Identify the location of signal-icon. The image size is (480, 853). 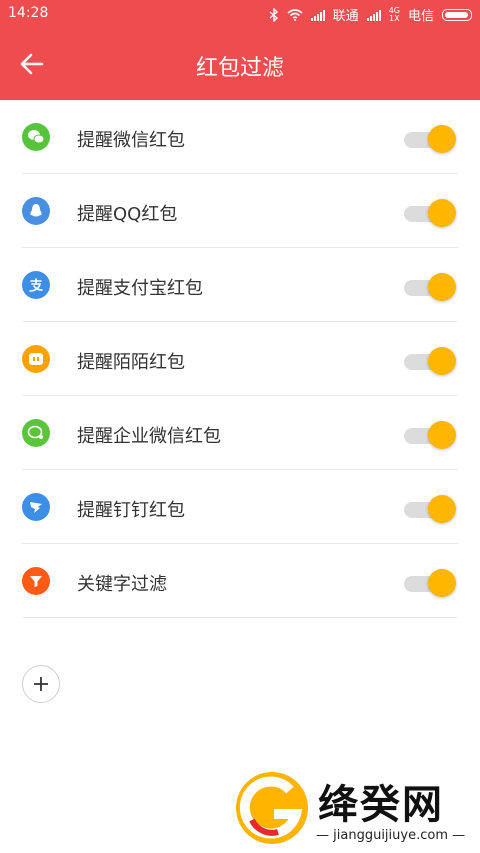
(317, 15).